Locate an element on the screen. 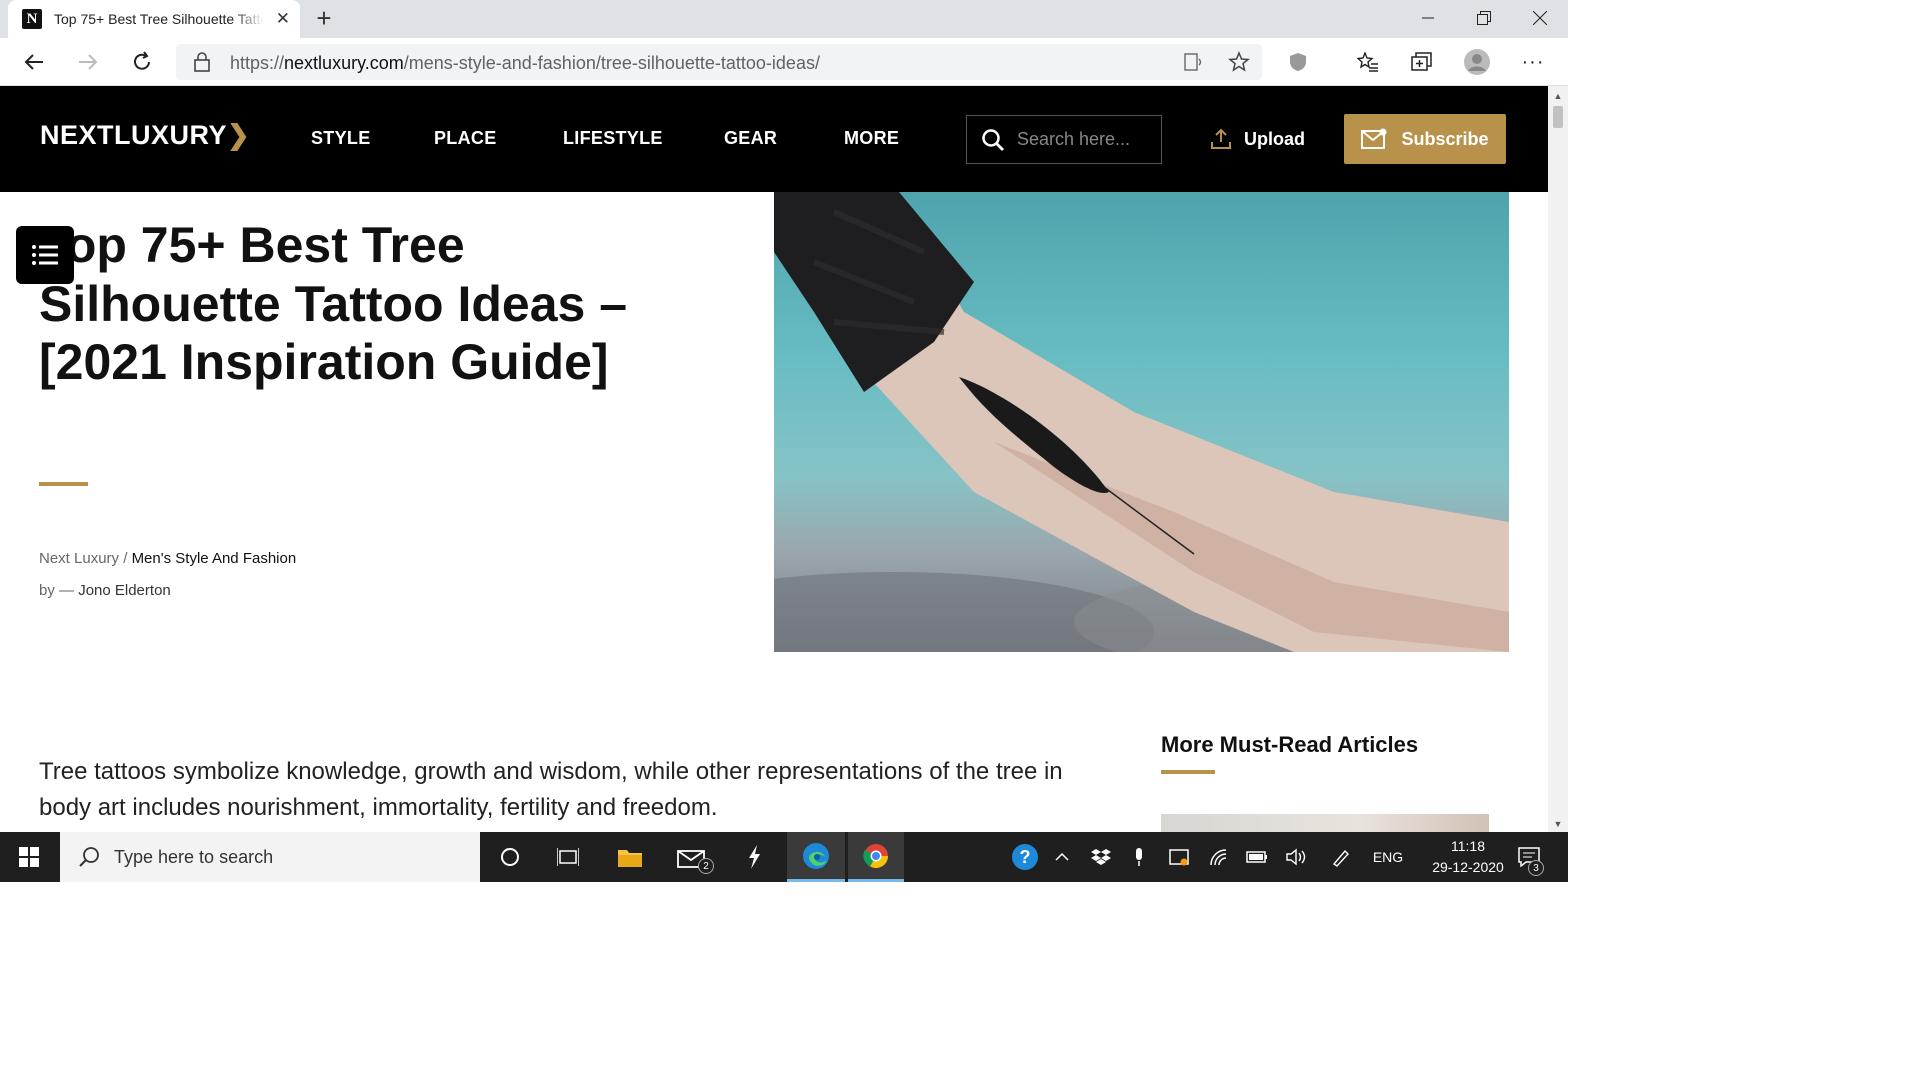 This screenshot has height=1080, width=1920. scroll-up-arrow-icon: ▲ is located at coordinates (1558, 96).